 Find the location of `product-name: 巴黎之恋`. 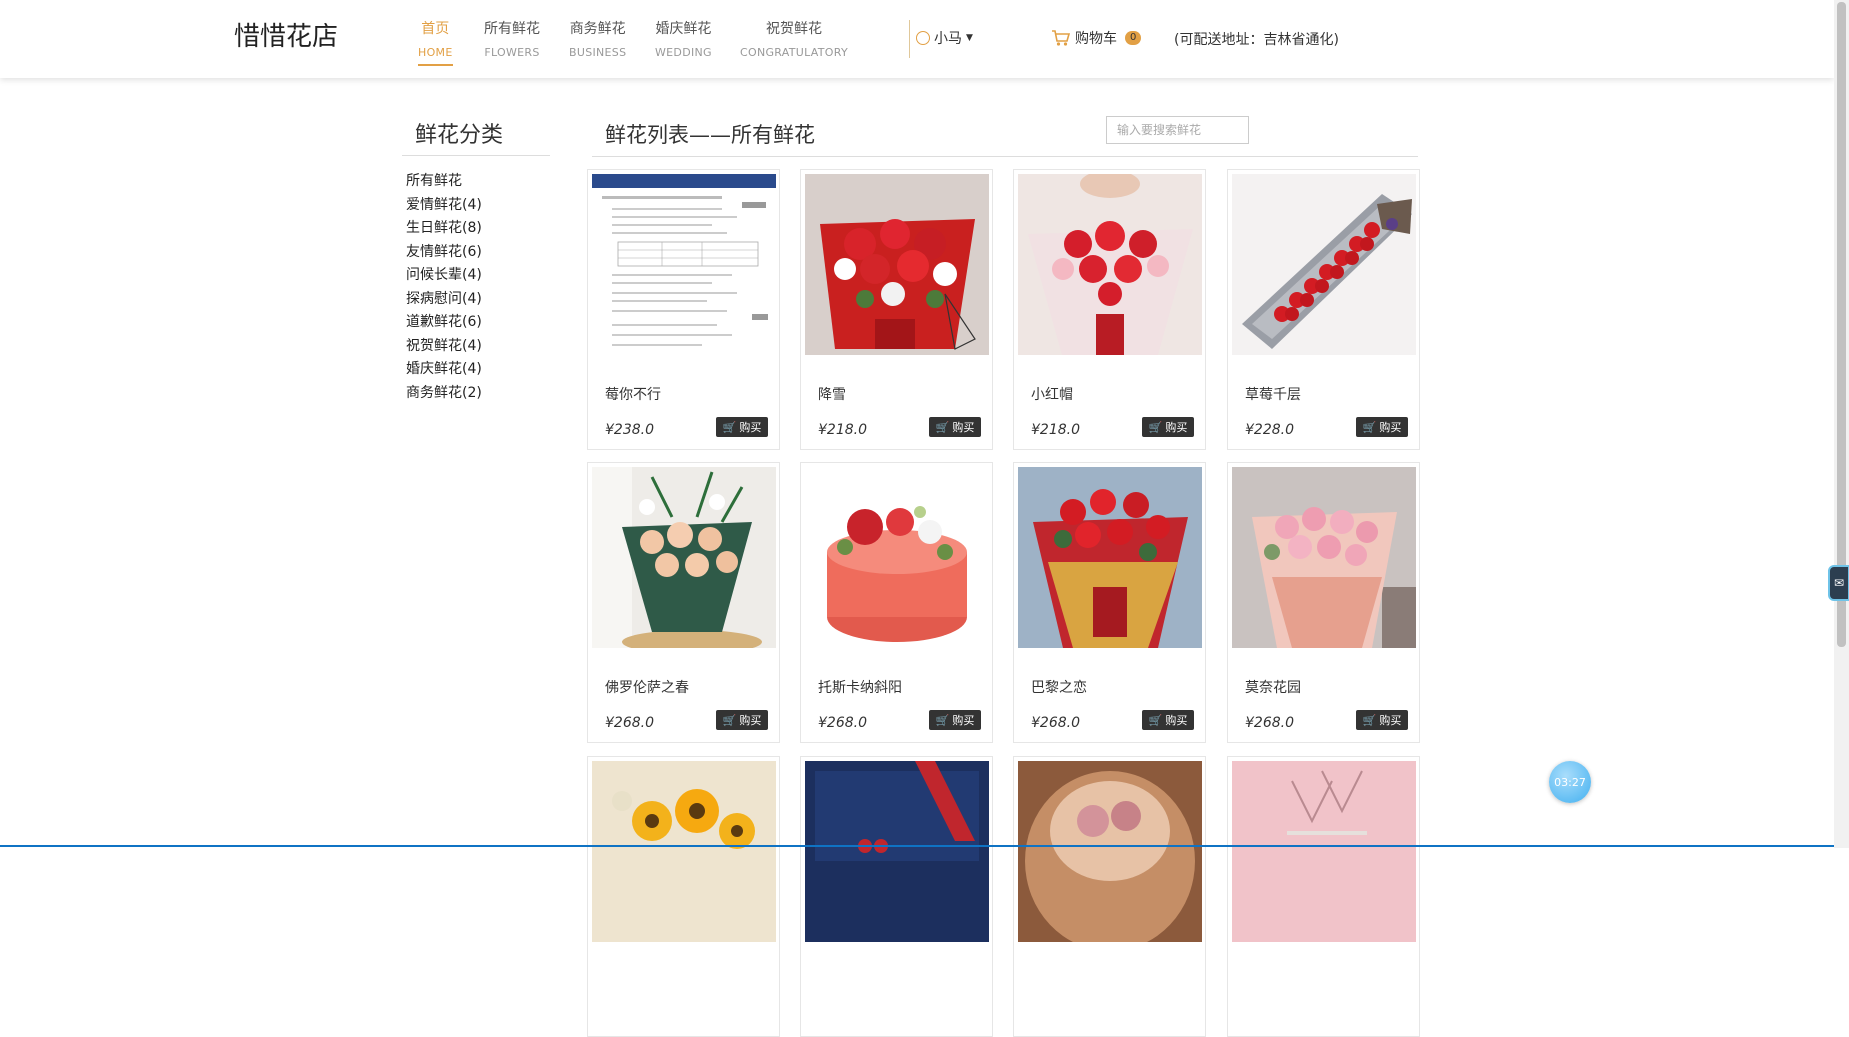

product-name: 巴黎之恋 is located at coordinates (1059, 687).